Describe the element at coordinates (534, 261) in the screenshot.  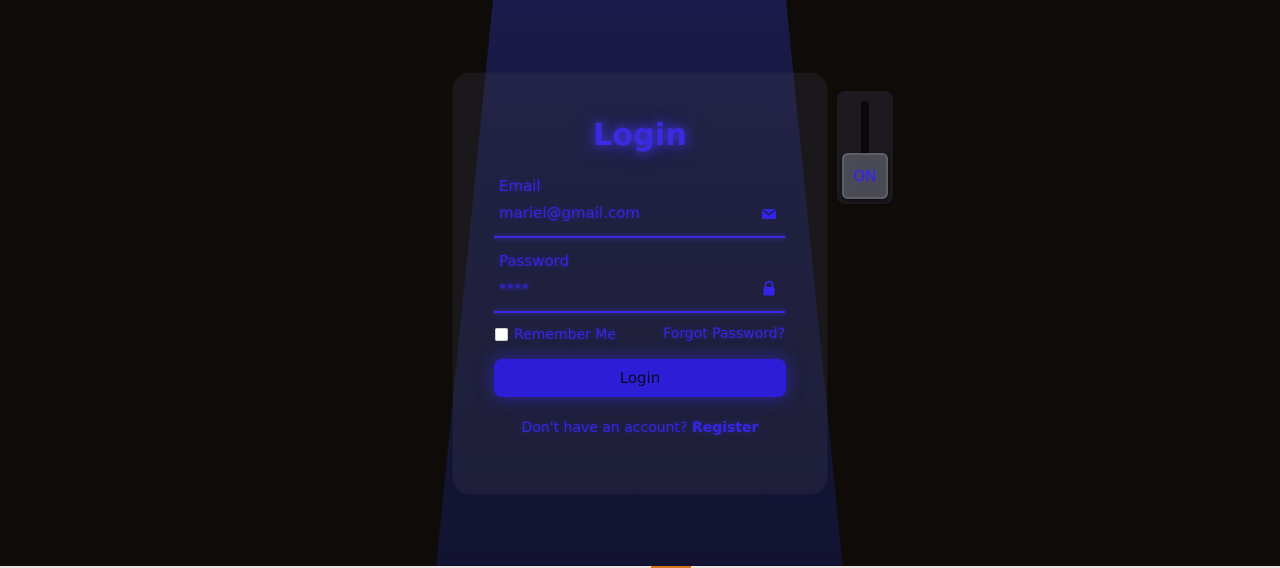
I see `password-label: Password` at that location.